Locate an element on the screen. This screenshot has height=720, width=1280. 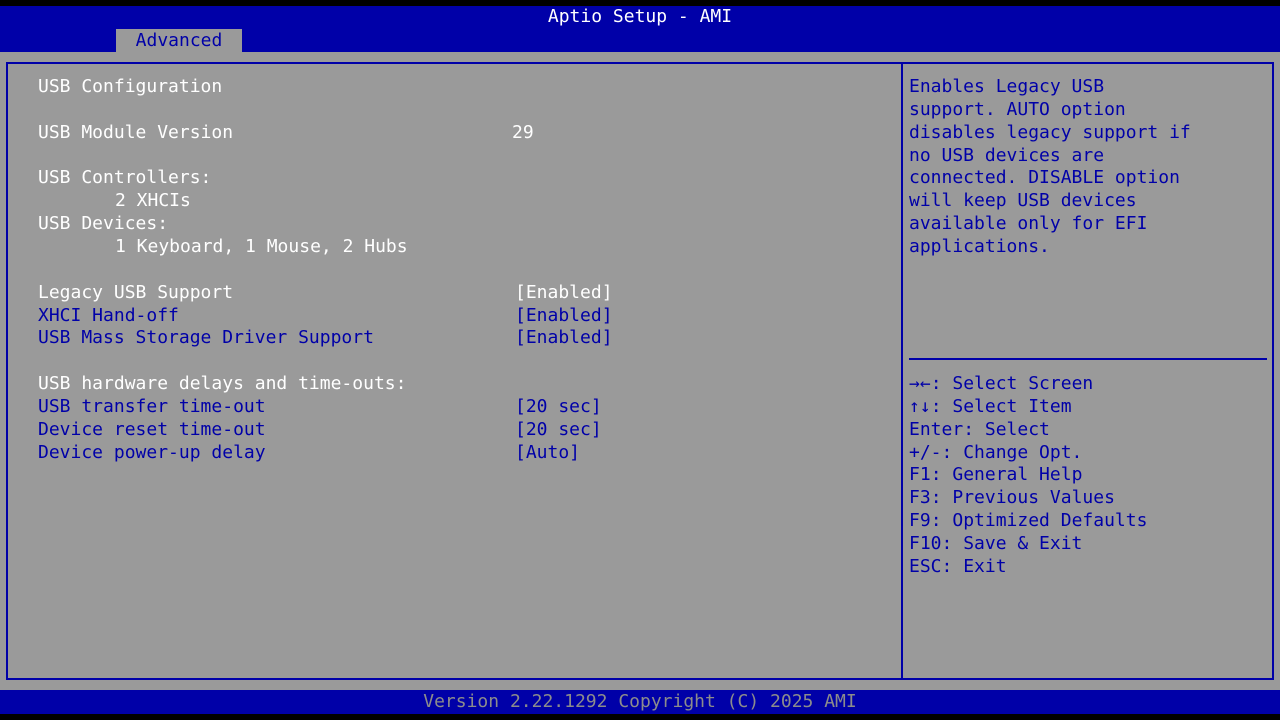
key-hint-select-item: ↑↓: Select Item is located at coordinates (990, 406).